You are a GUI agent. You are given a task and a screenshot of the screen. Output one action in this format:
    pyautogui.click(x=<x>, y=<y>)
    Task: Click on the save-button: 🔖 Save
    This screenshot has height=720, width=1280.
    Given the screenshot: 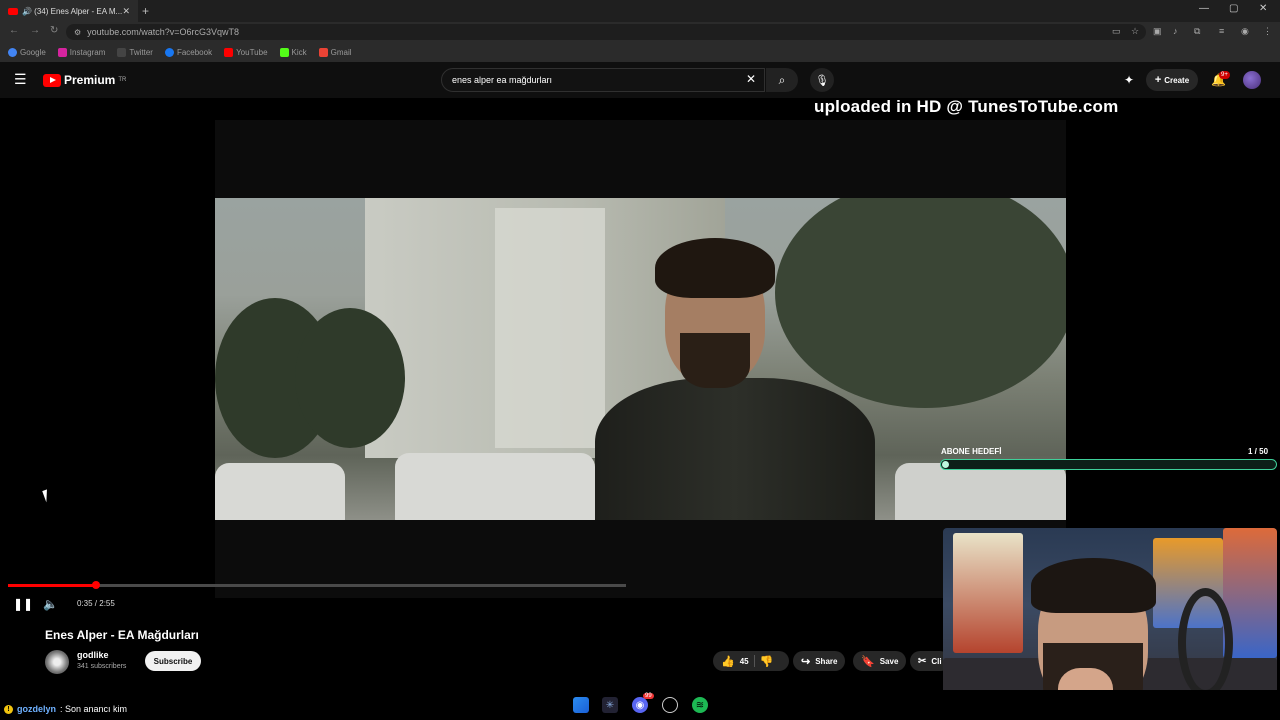 What is the action you would take?
    pyautogui.click(x=880, y=661)
    